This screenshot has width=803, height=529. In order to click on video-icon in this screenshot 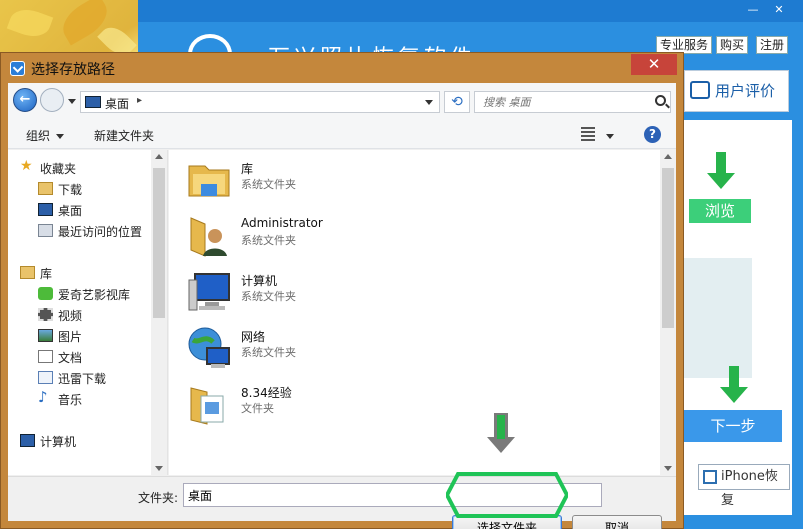, I will do `click(45, 314)`.